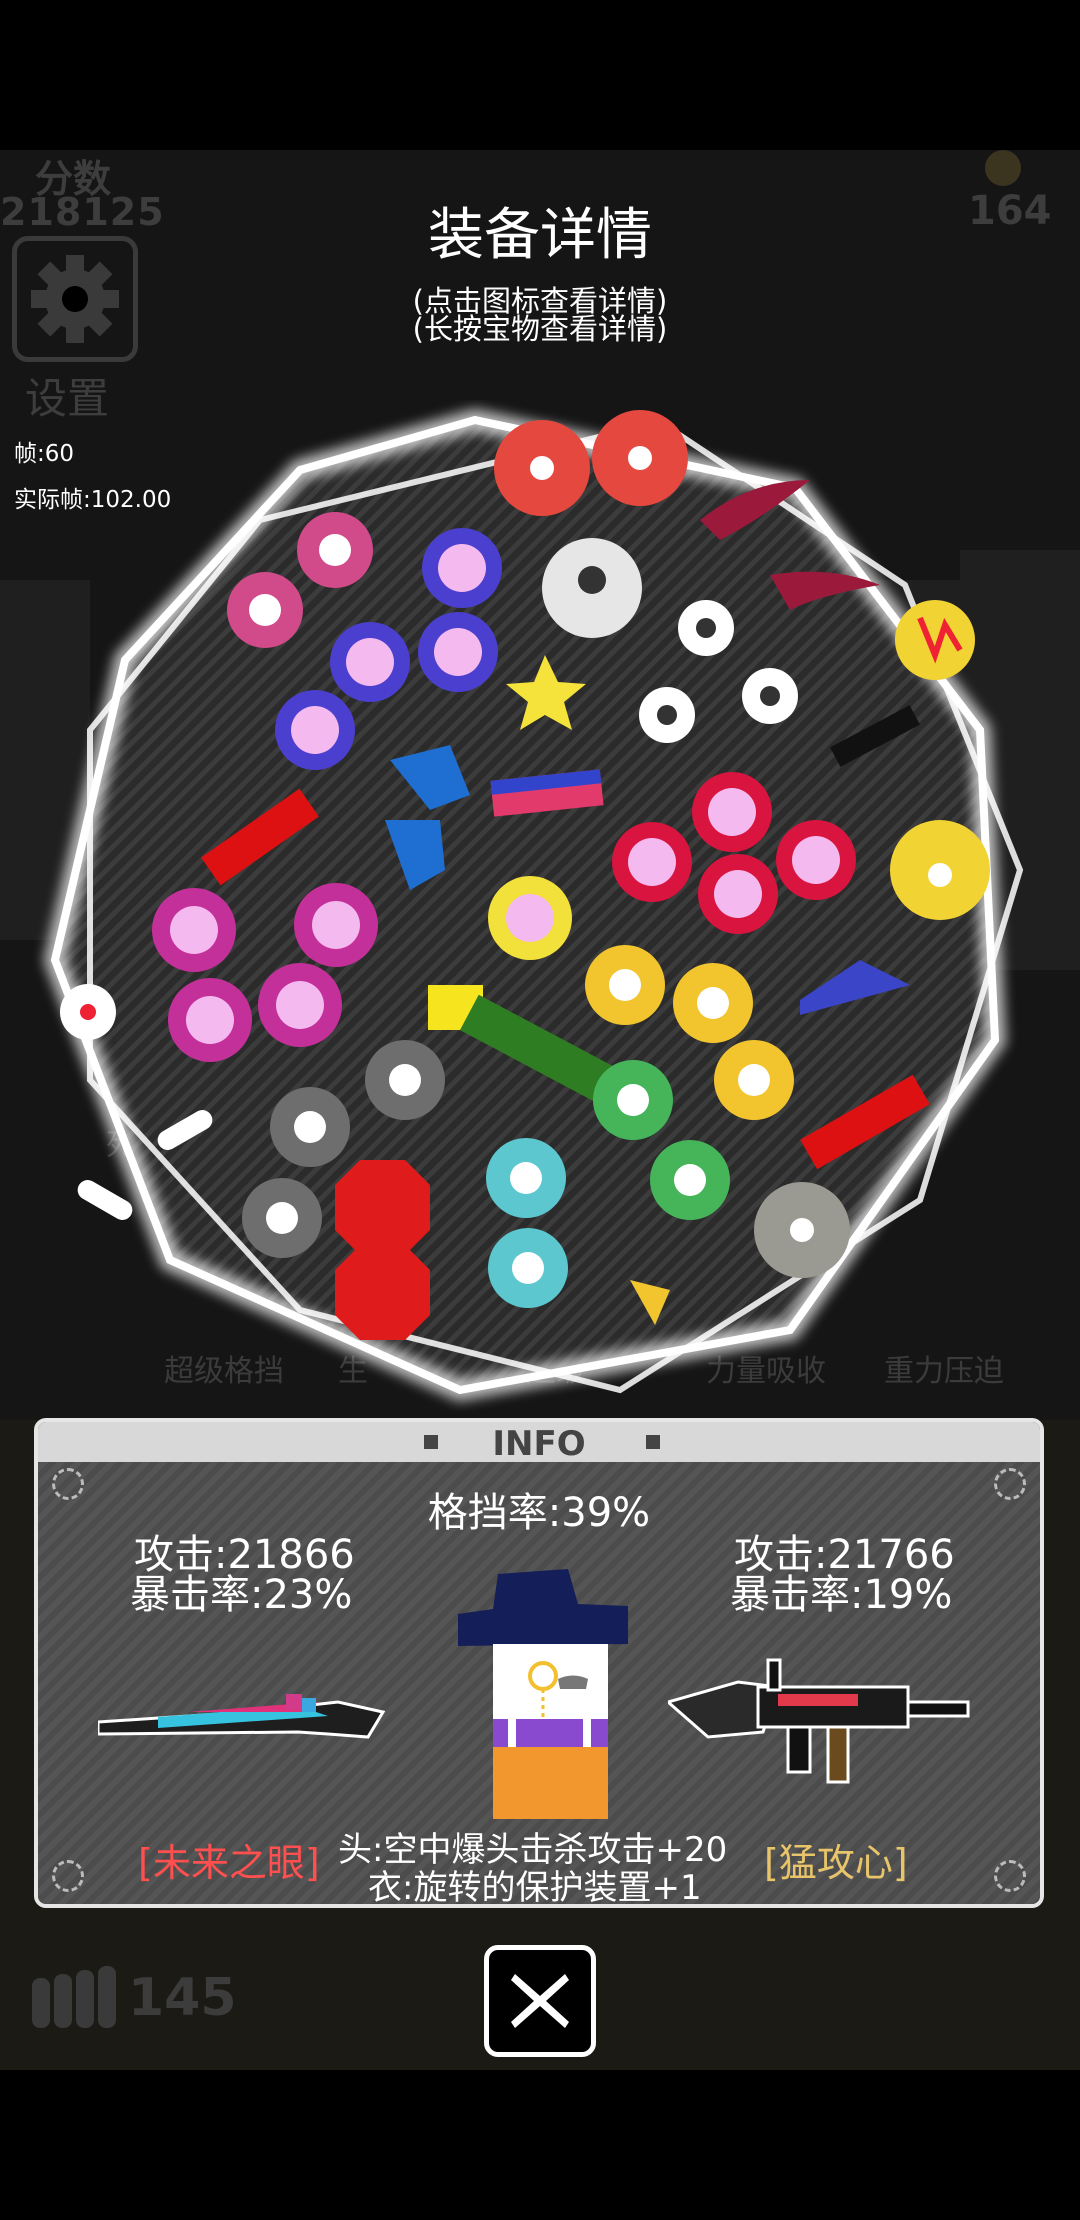 This screenshot has height=2220, width=1080. Describe the element at coordinates (940, 870) in the screenshot. I see `treasure-donut-yellow` at that location.